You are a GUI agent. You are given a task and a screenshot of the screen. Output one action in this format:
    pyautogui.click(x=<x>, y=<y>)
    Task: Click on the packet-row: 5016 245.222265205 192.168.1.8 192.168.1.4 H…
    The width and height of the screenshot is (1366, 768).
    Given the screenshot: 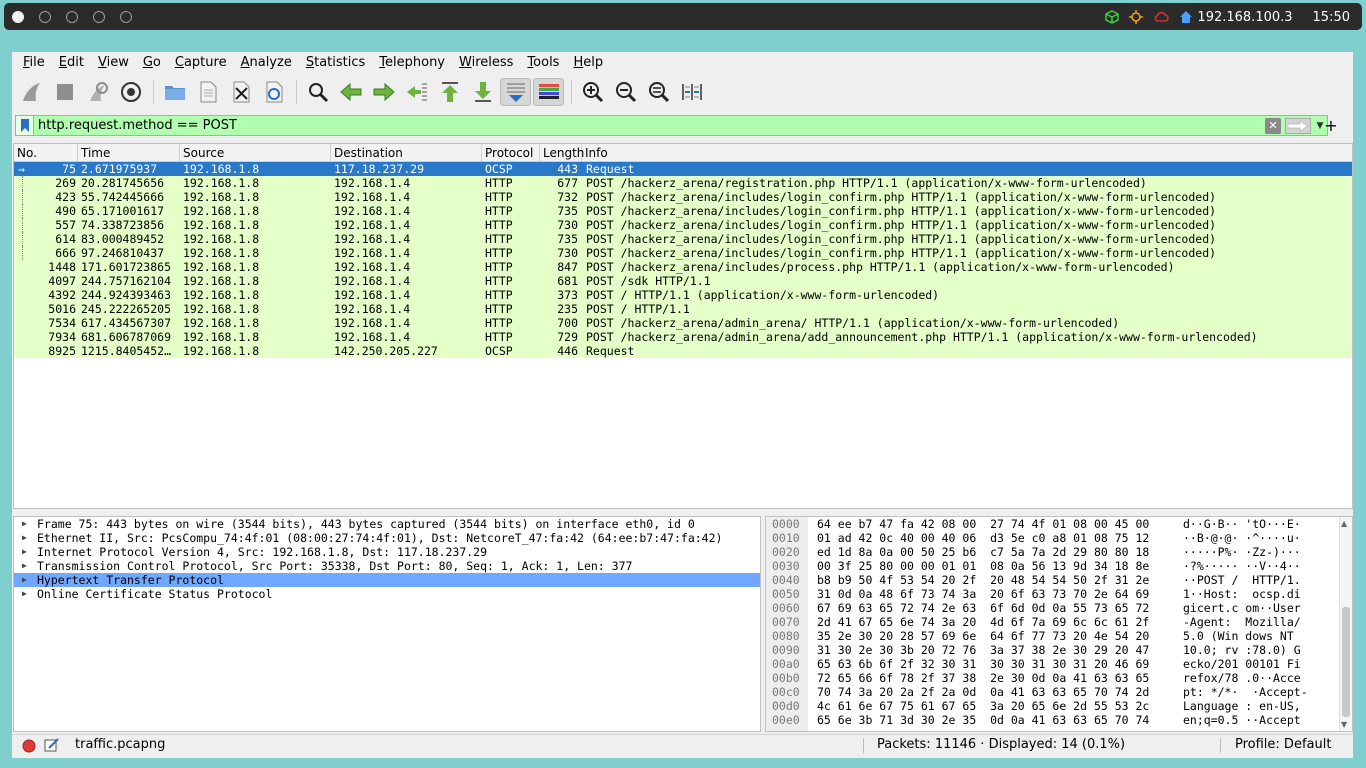 What is the action you would take?
    pyautogui.click(x=683, y=309)
    